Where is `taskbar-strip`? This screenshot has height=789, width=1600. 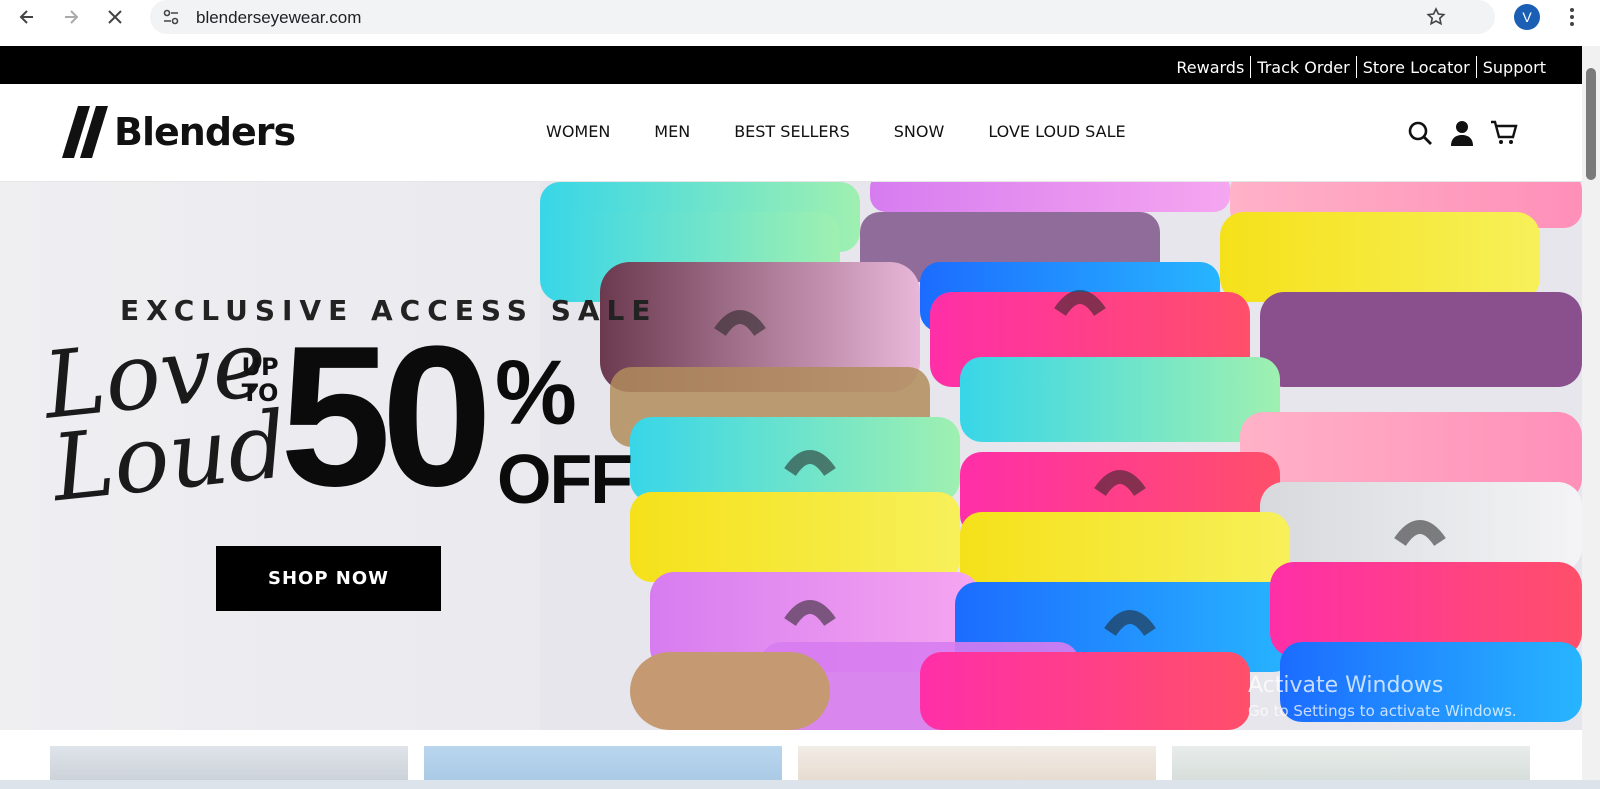
taskbar-strip is located at coordinates (800, 784).